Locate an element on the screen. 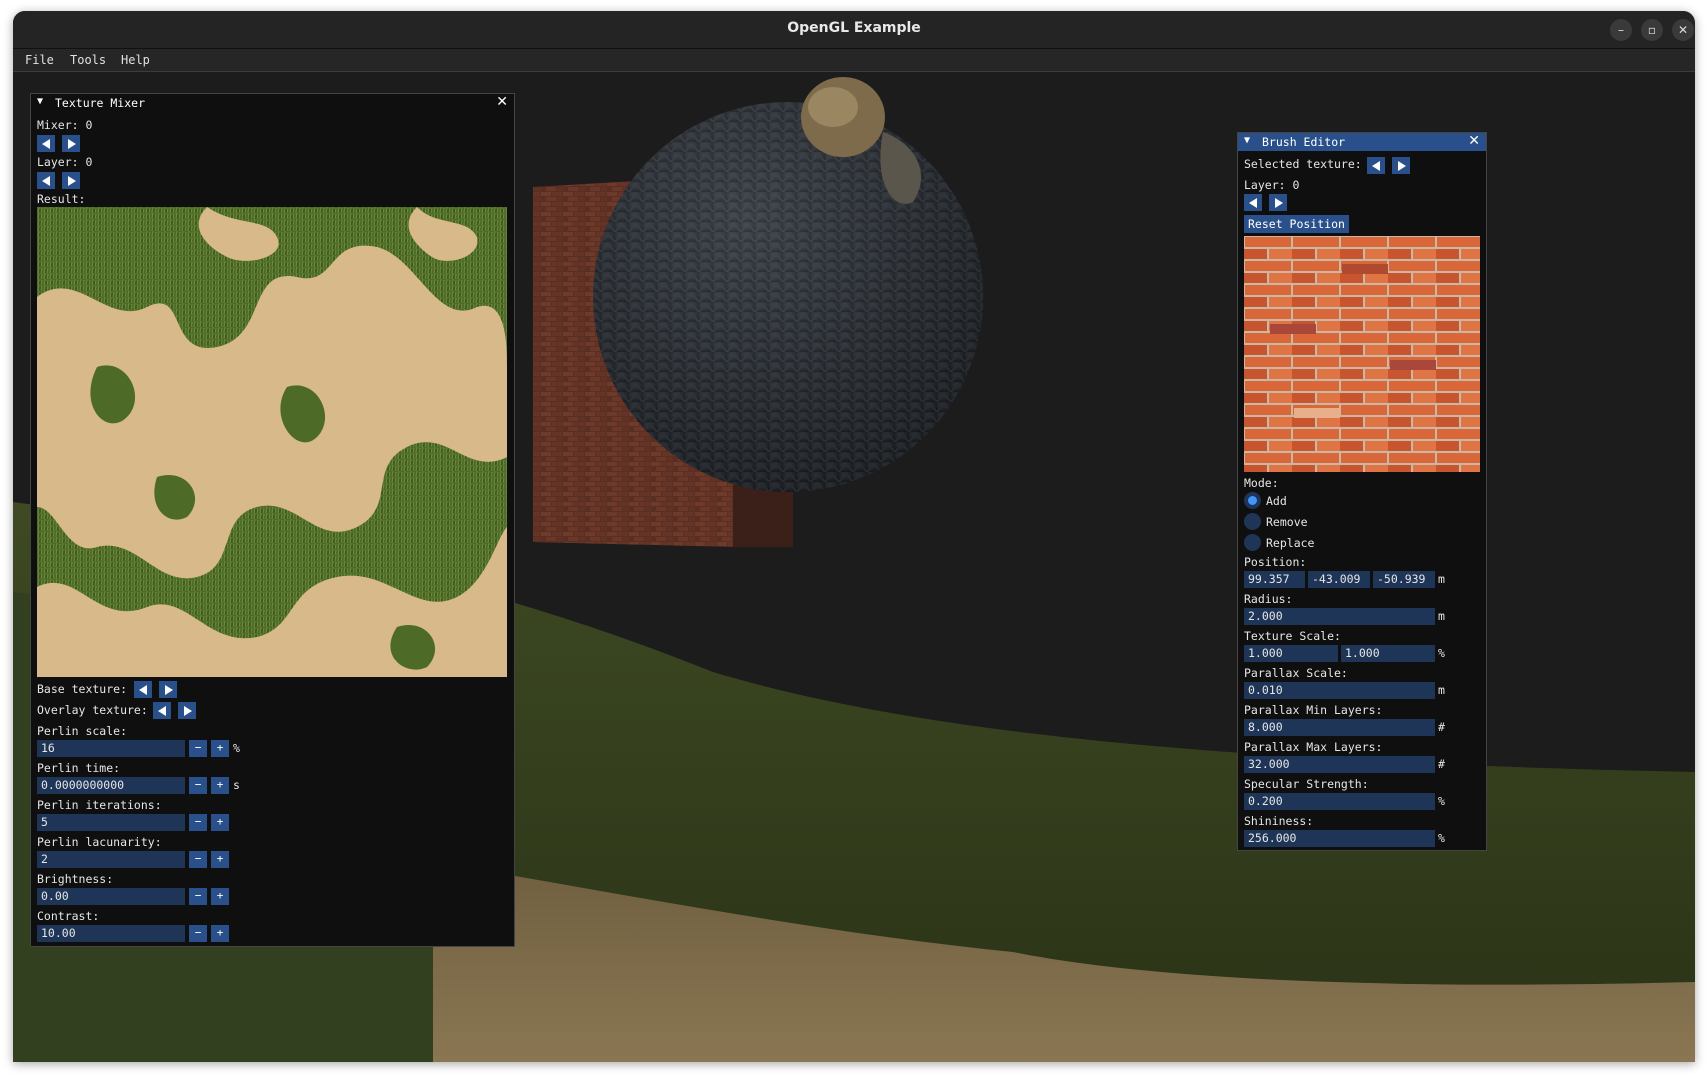 The image size is (1708, 1077). perlin-lacunarity-minus-button: − is located at coordinates (198, 859).